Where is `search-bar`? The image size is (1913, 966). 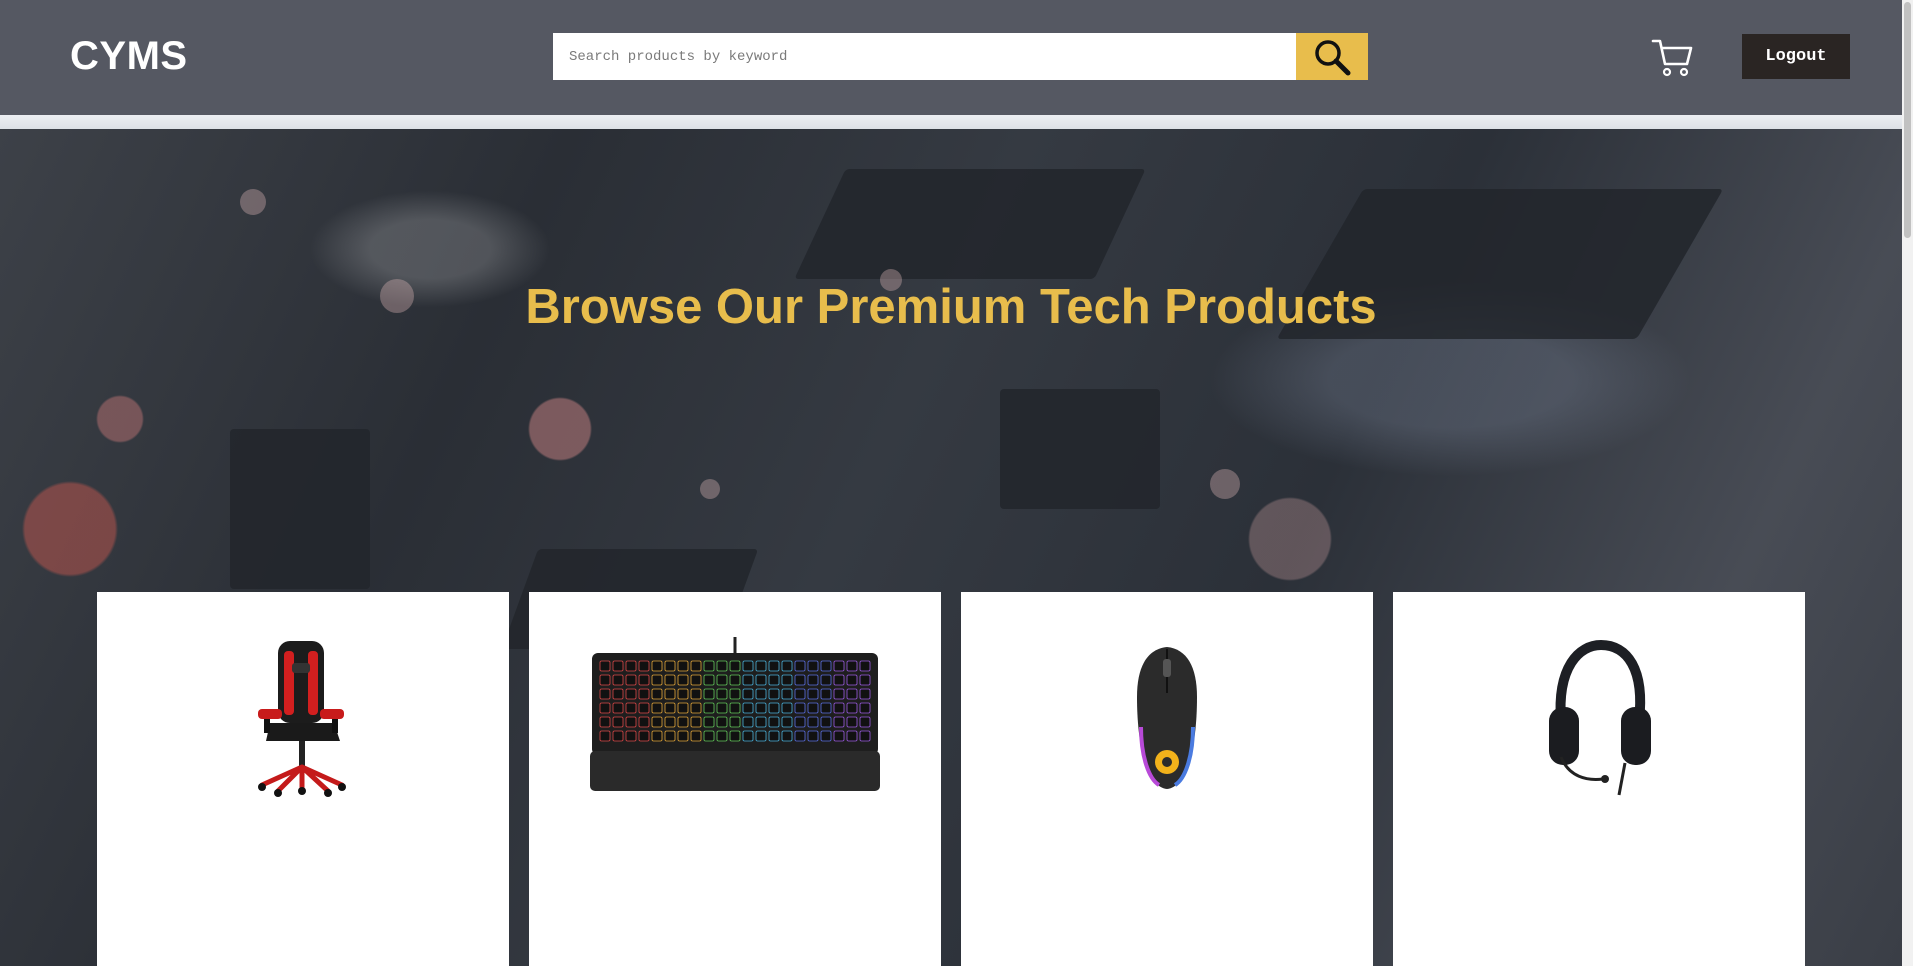
search-bar is located at coordinates (960, 56).